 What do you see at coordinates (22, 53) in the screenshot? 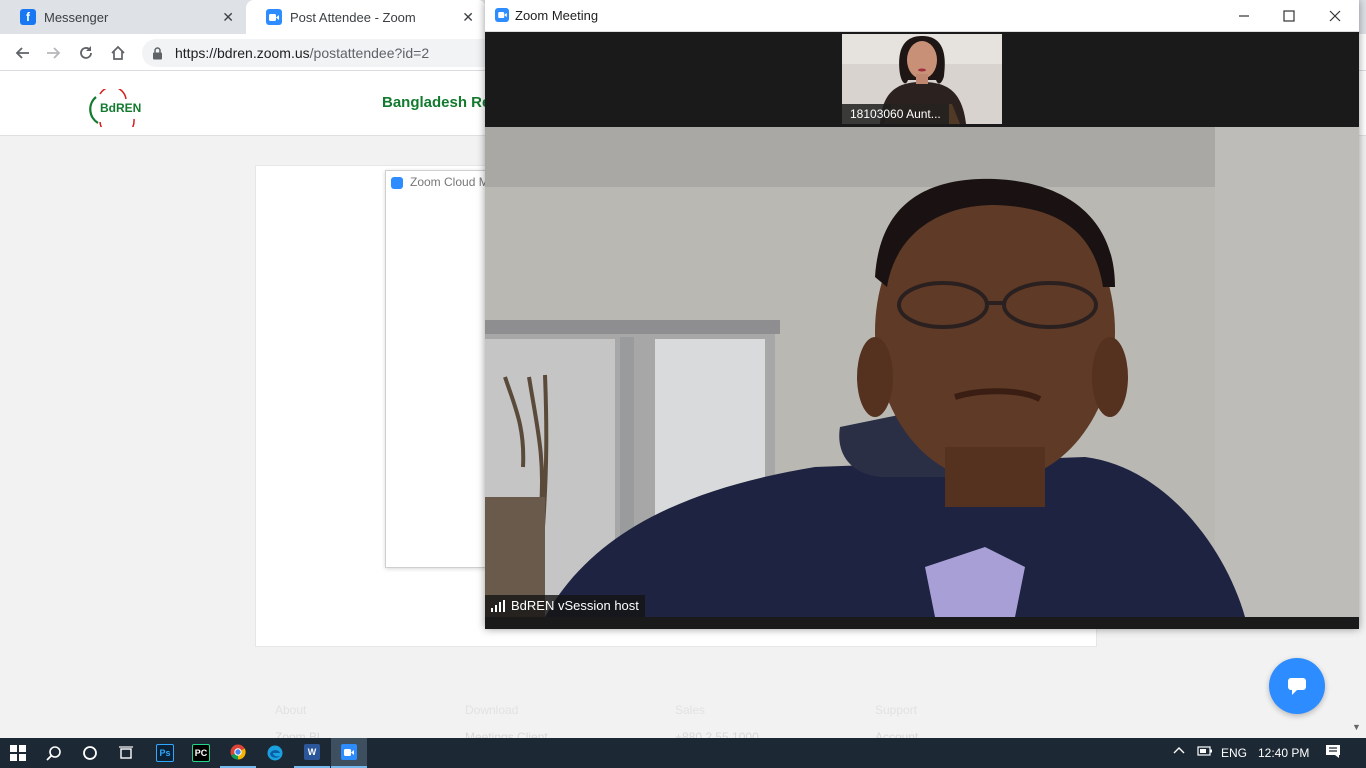
I see `back-arrow-icon` at bounding box center [22, 53].